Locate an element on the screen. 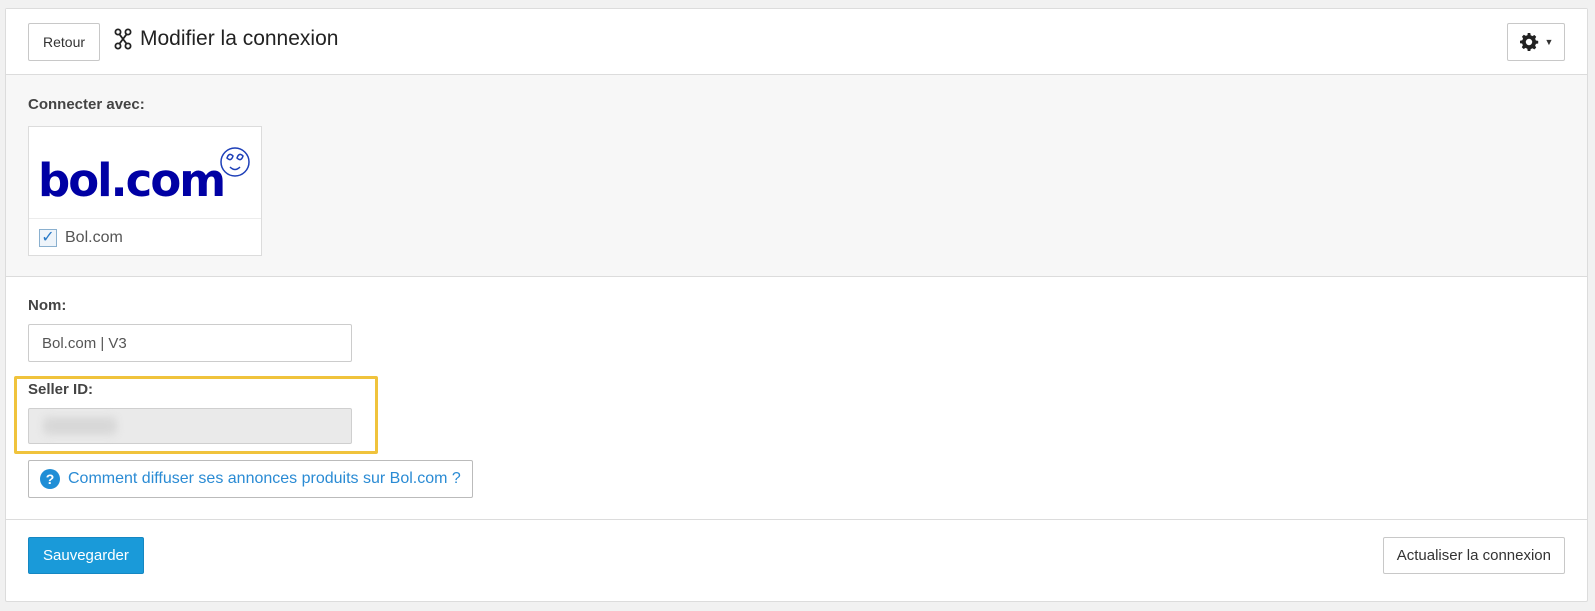 Image resolution: width=1595 pixels, height=611 pixels. bolcom-checkbox: ✓ is located at coordinates (48, 237).